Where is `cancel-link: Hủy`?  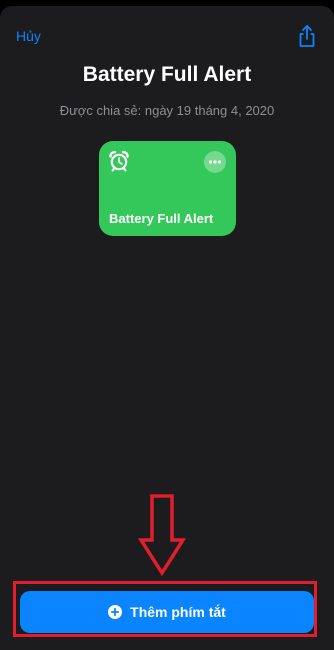 cancel-link: Hủy is located at coordinates (28, 36).